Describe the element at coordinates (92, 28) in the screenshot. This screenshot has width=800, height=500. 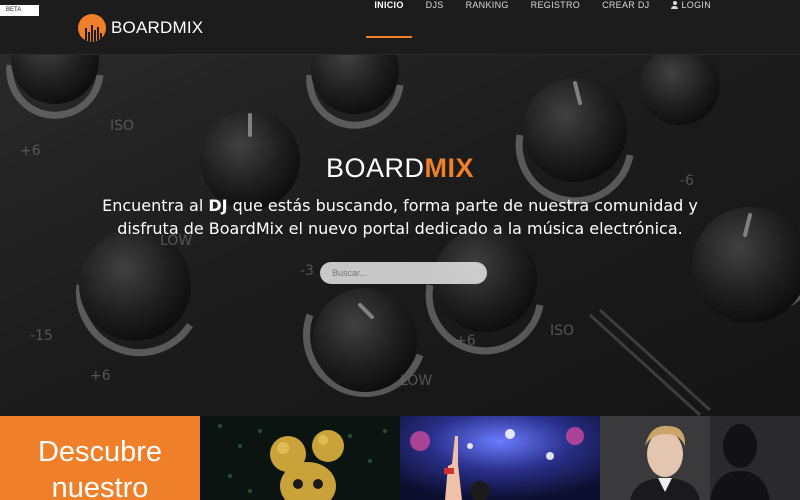
I see `logo-equalizer-icon` at that location.